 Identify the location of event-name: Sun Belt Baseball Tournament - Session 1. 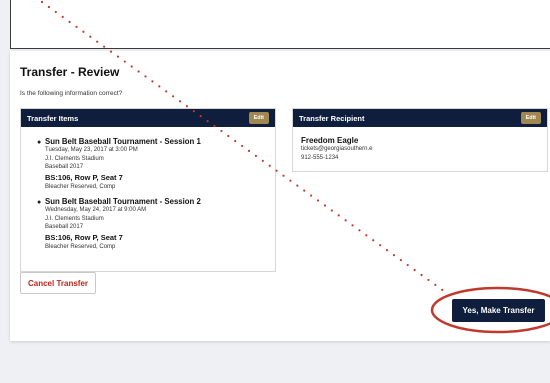
(123, 141).